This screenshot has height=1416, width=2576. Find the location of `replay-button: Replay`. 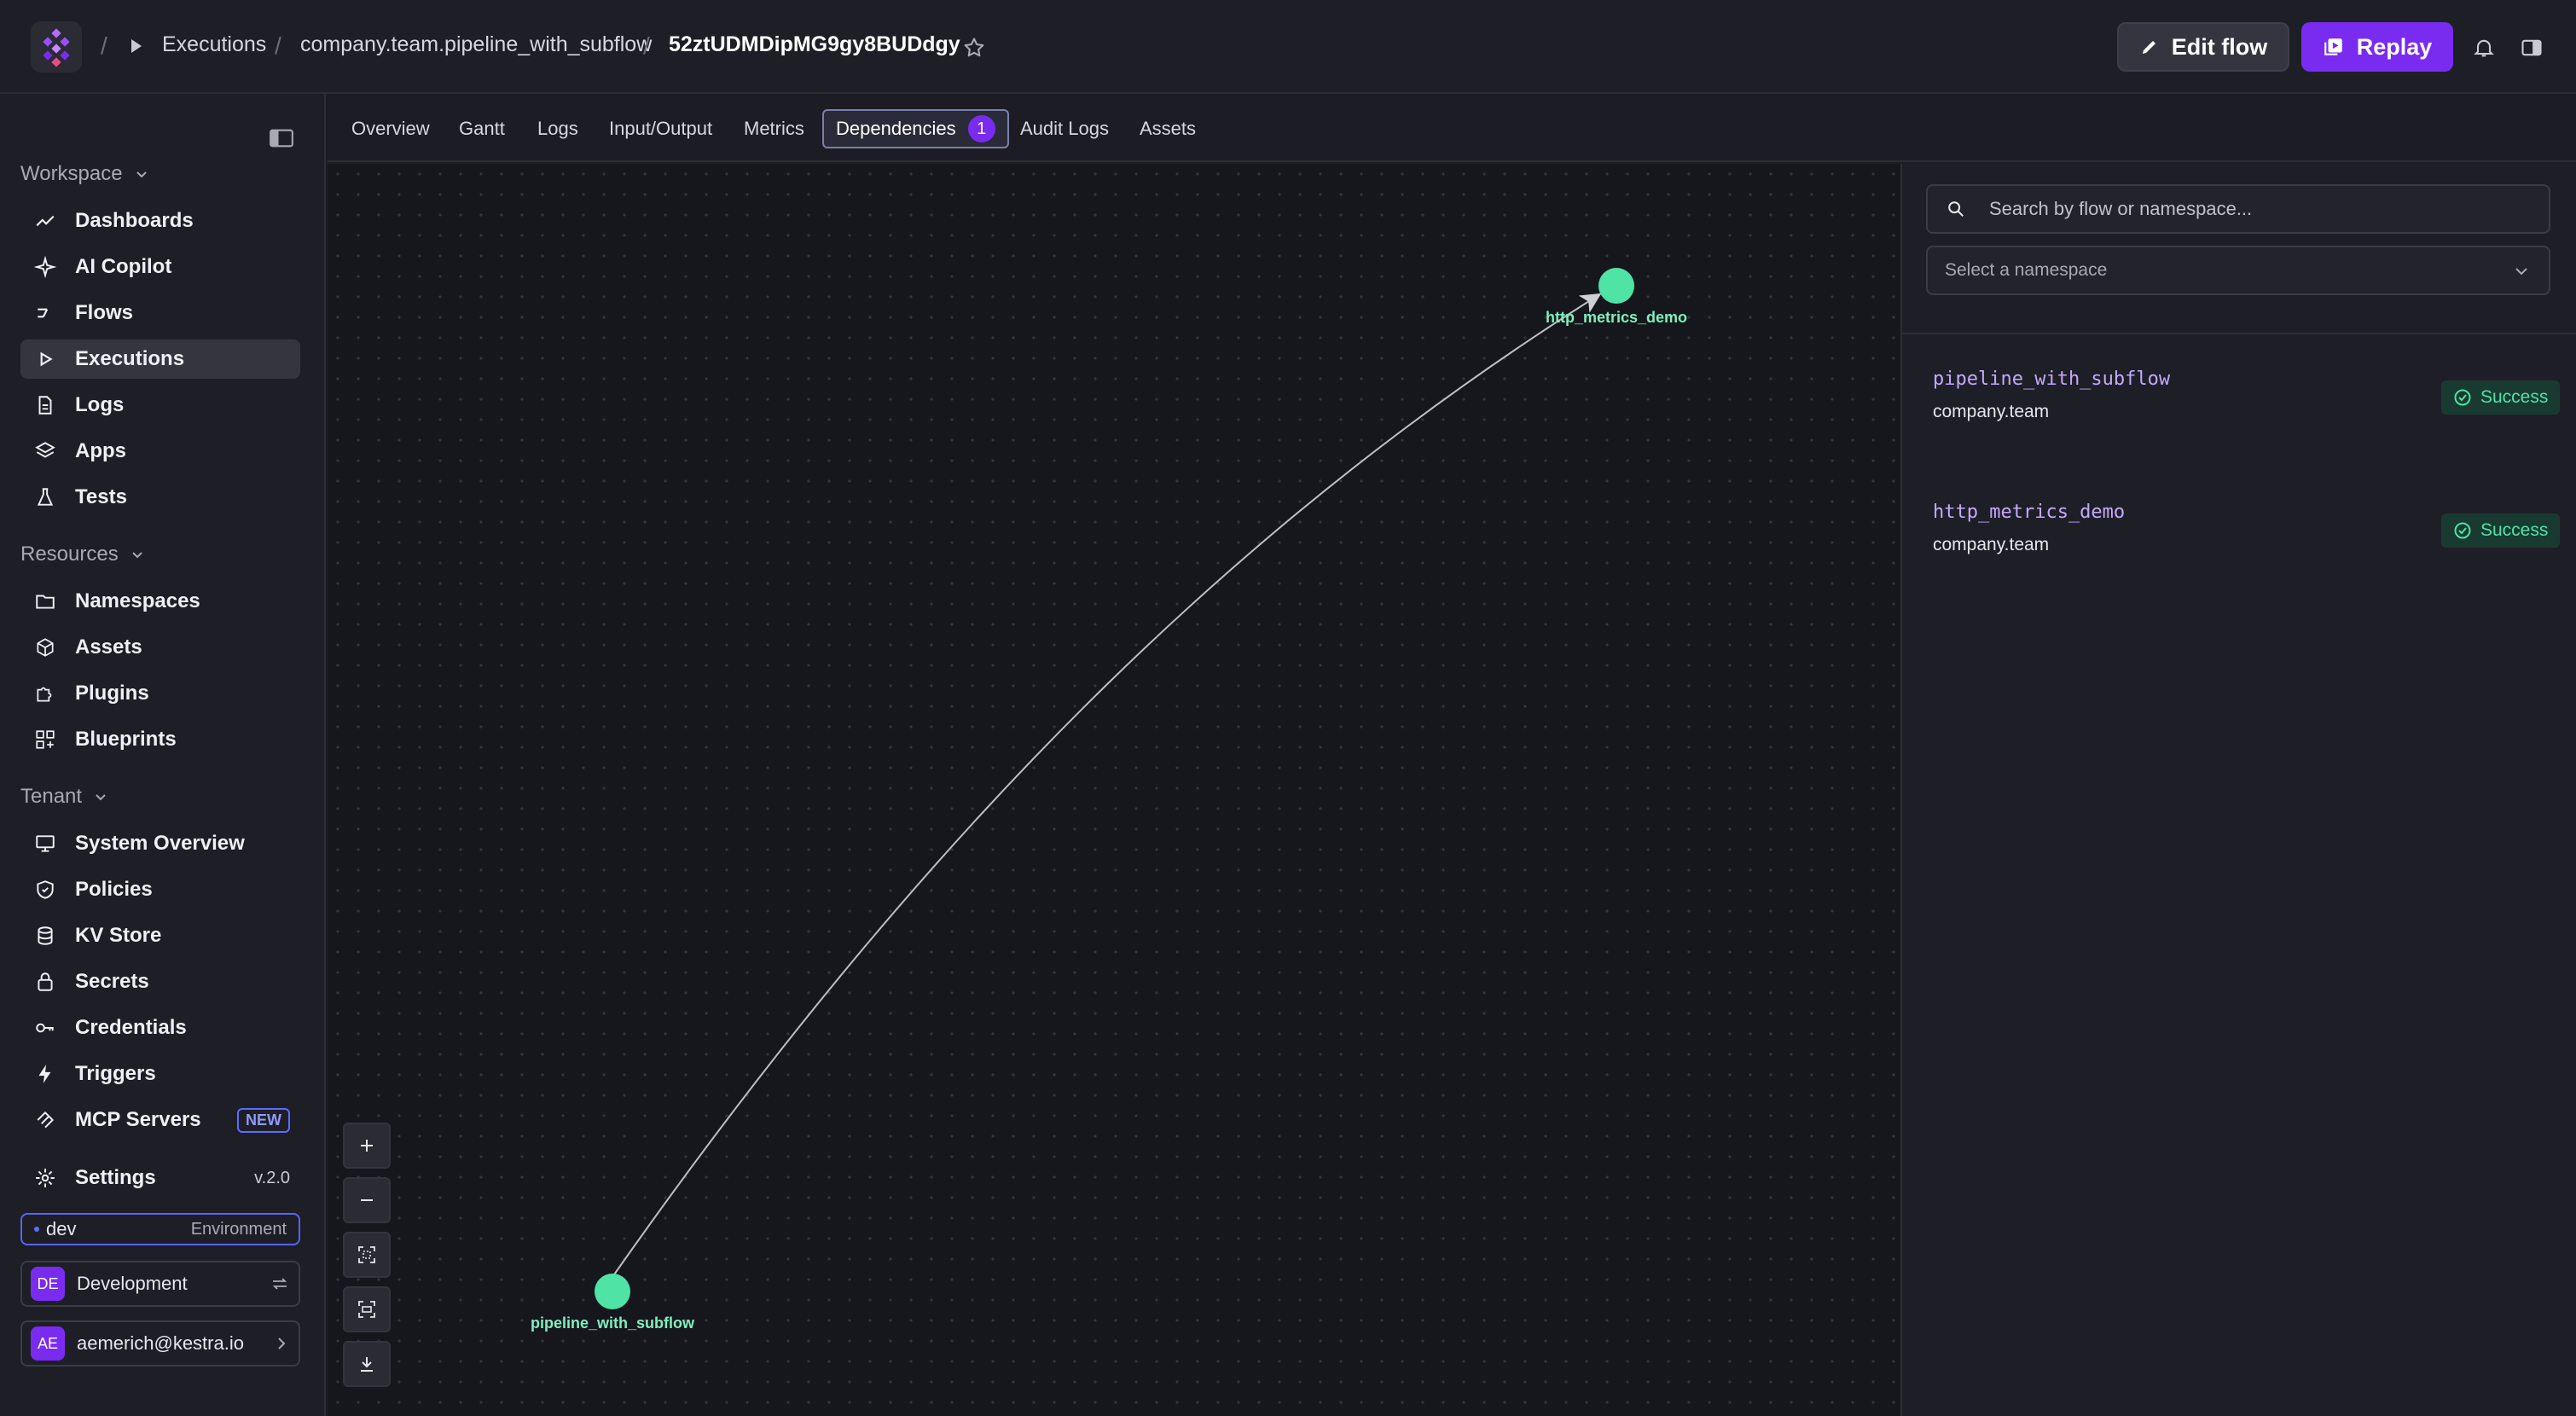

replay-button: Replay is located at coordinates (2377, 47).